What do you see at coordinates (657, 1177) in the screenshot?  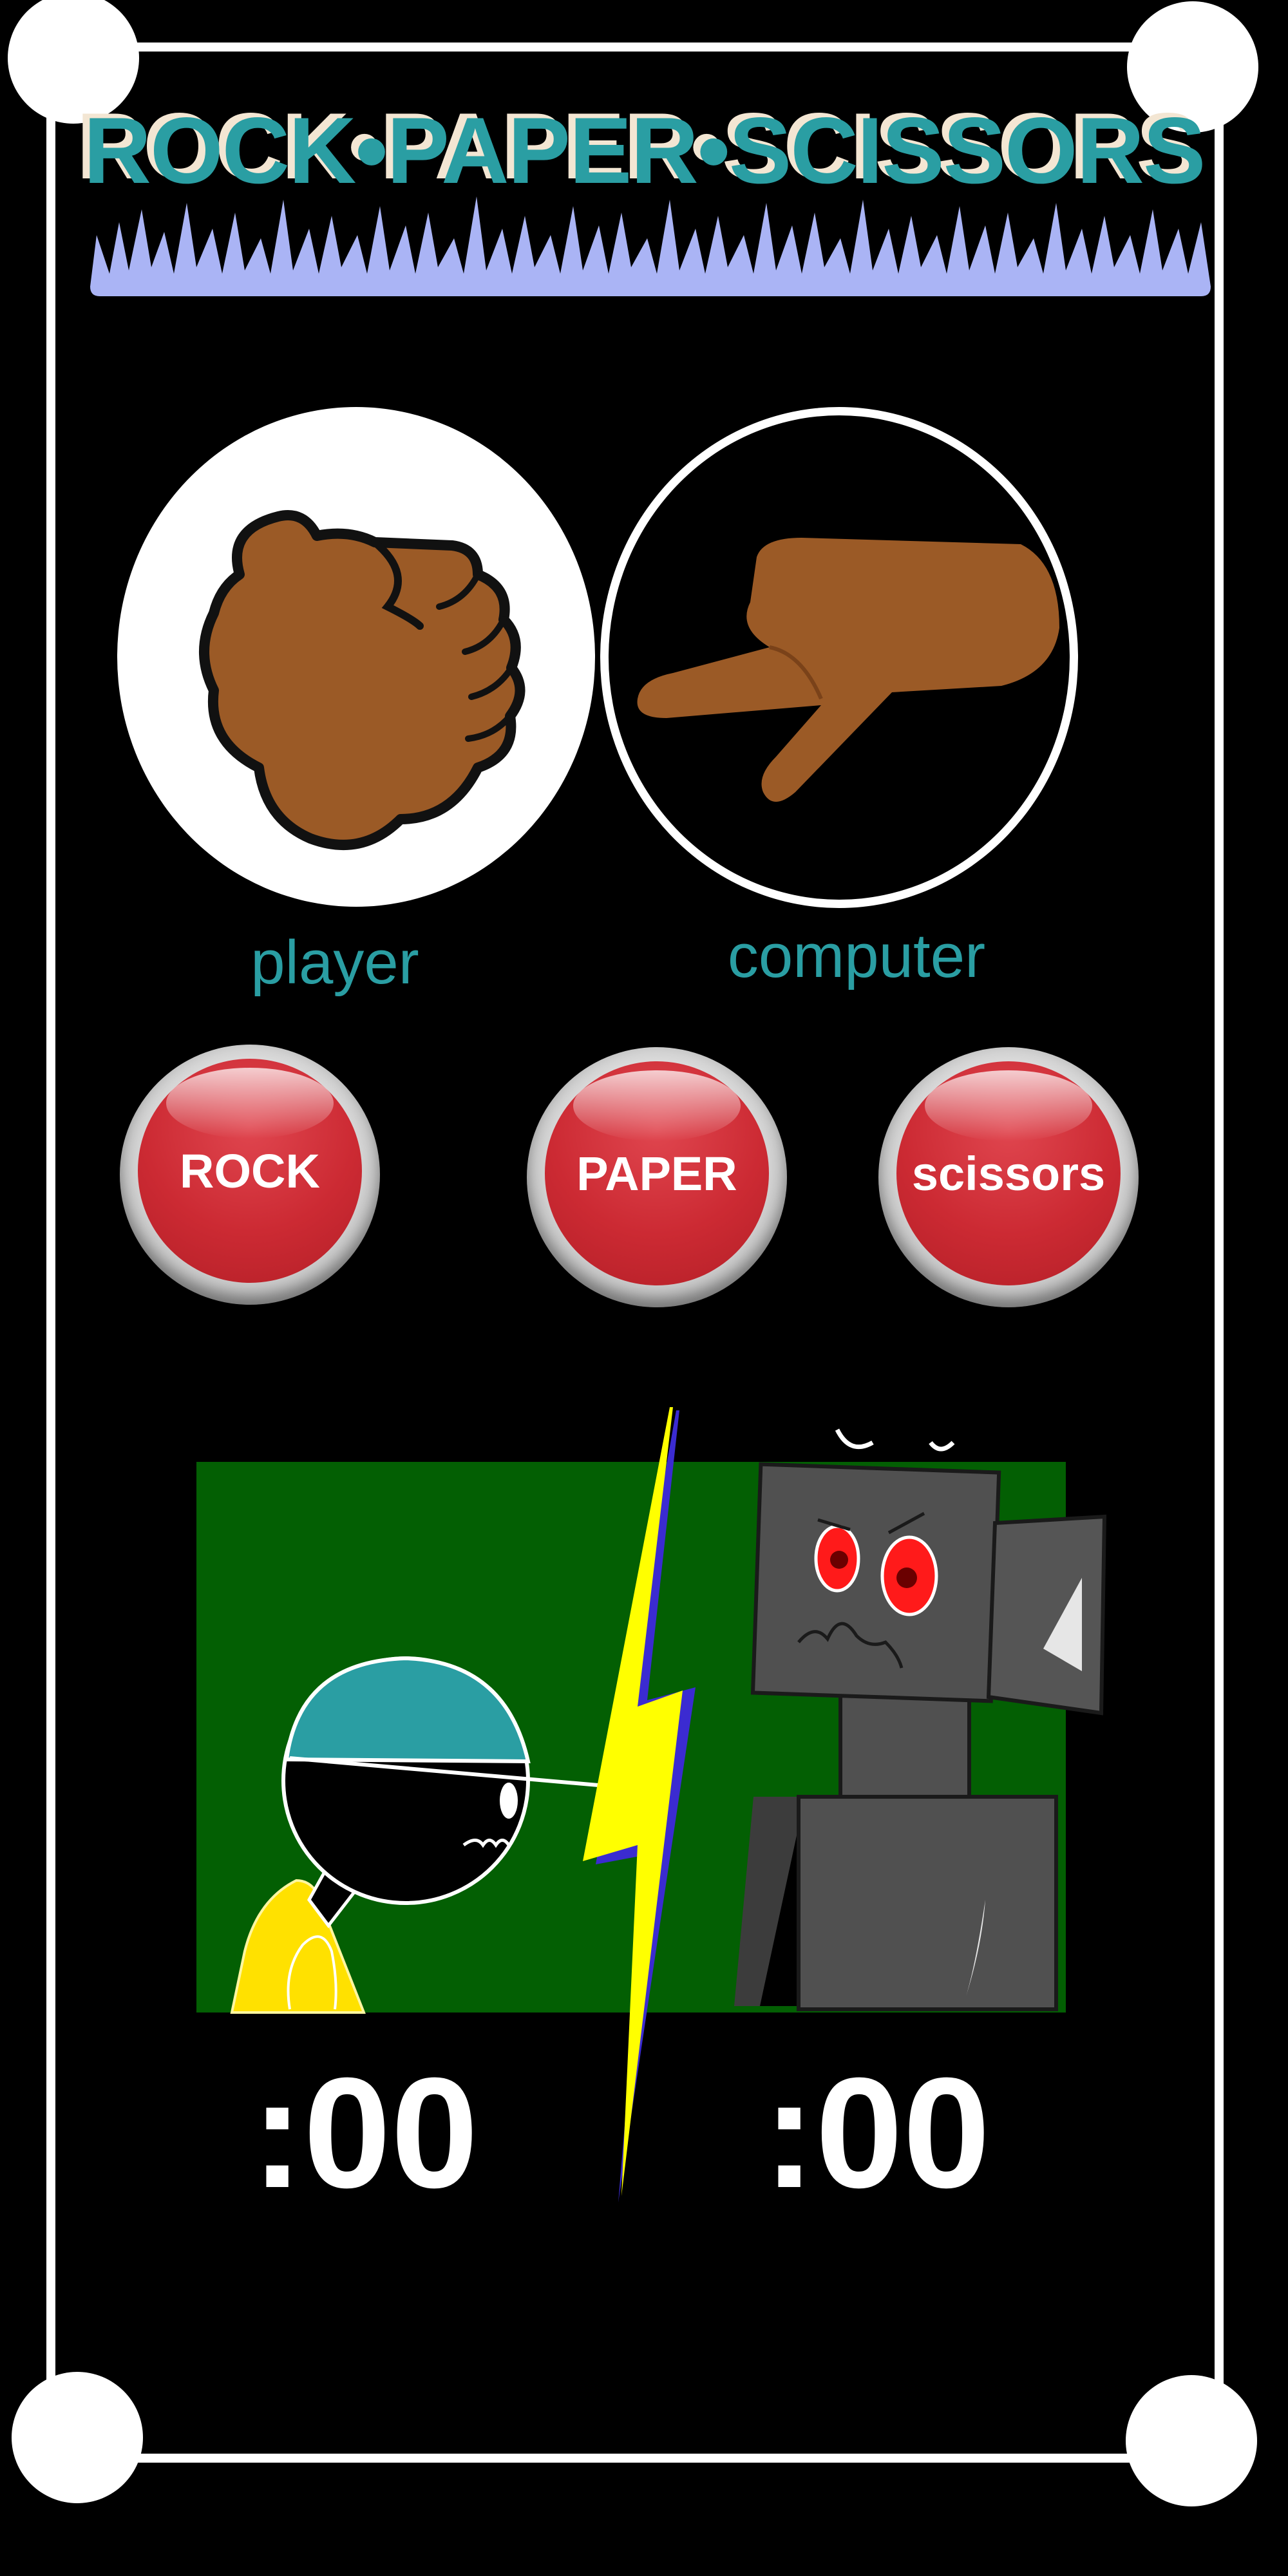 I see `paper-button: PAPER` at bounding box center [657, 1177].